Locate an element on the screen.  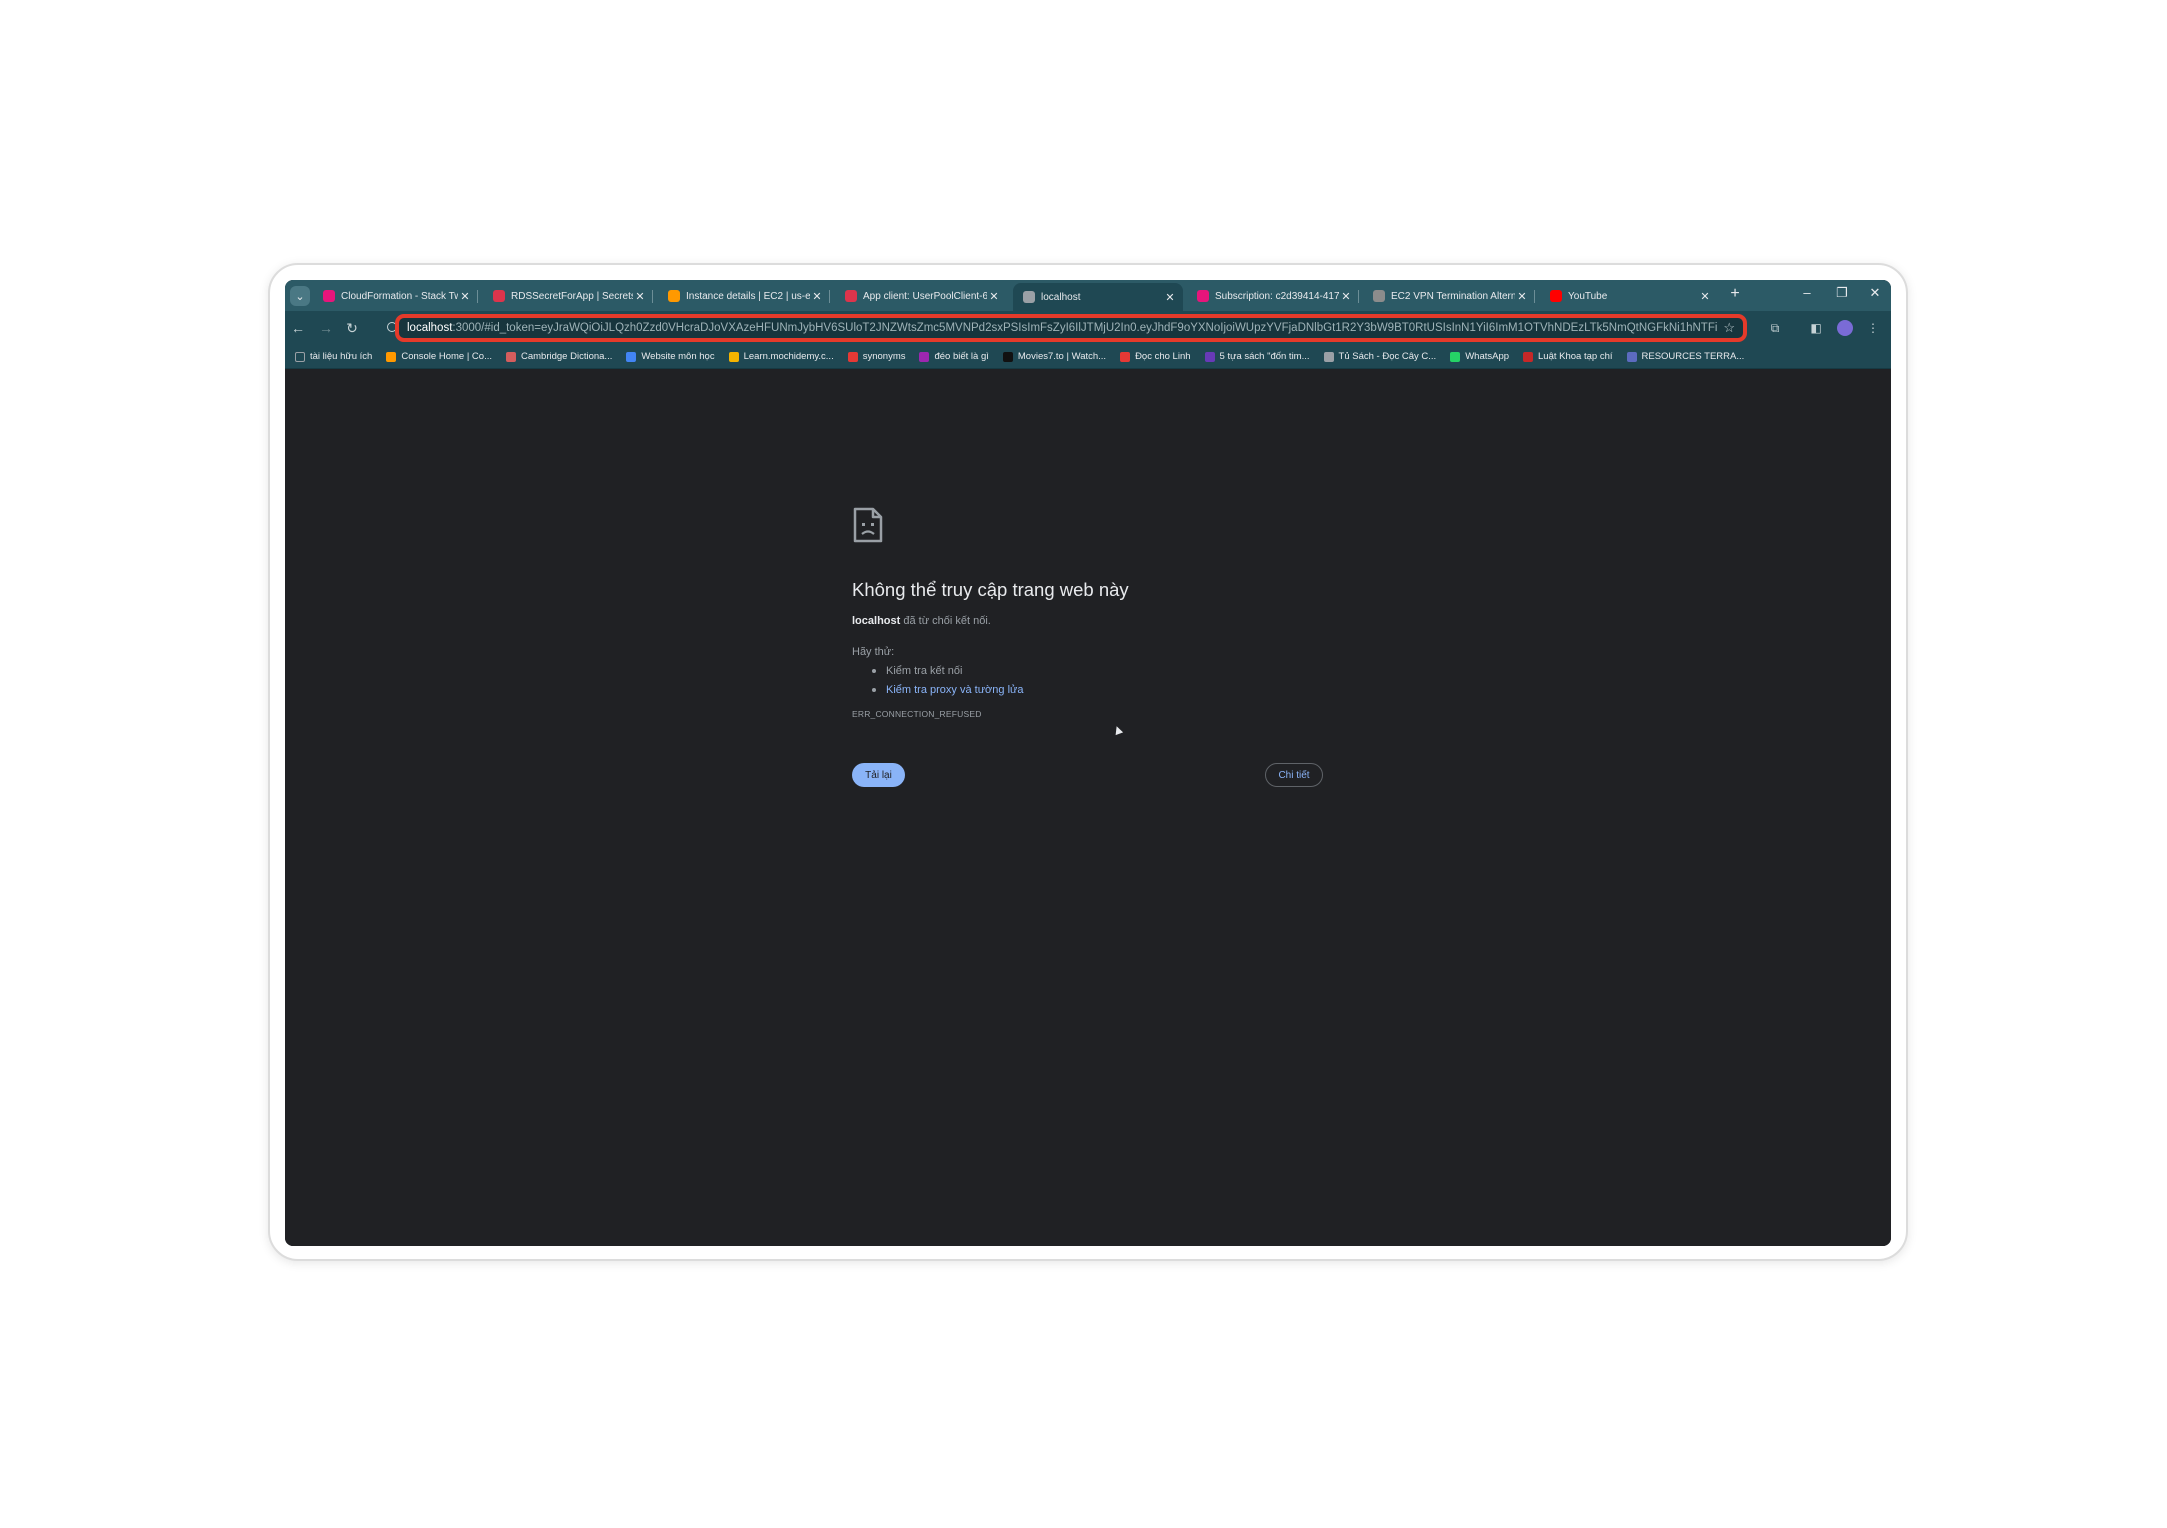
reload-button: Tải lại is located at coordinates (878, 775).